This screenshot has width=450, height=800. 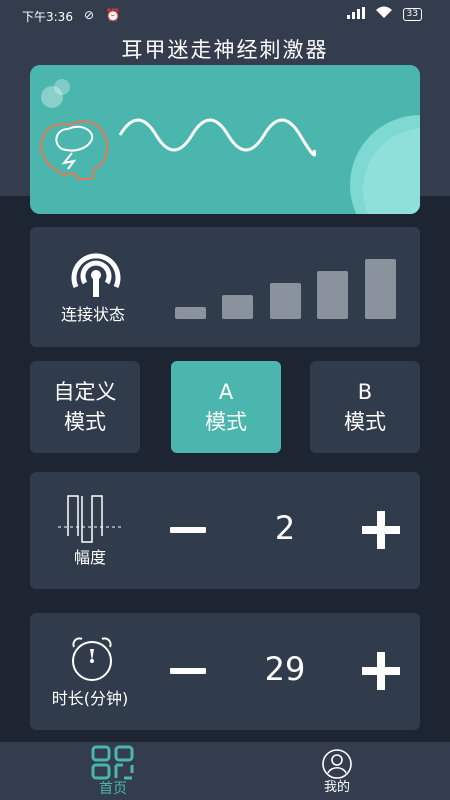 What do you see at coordinates (381, 671) in the screenshot?
I see `duration-increase-button` at bounding box center [381, 671].